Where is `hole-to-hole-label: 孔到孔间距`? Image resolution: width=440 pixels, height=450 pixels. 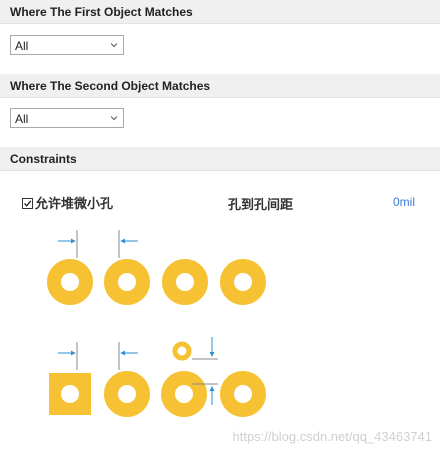
hole-to-hole-label: 孔到孔间距 is located at coordinates (261, 204).